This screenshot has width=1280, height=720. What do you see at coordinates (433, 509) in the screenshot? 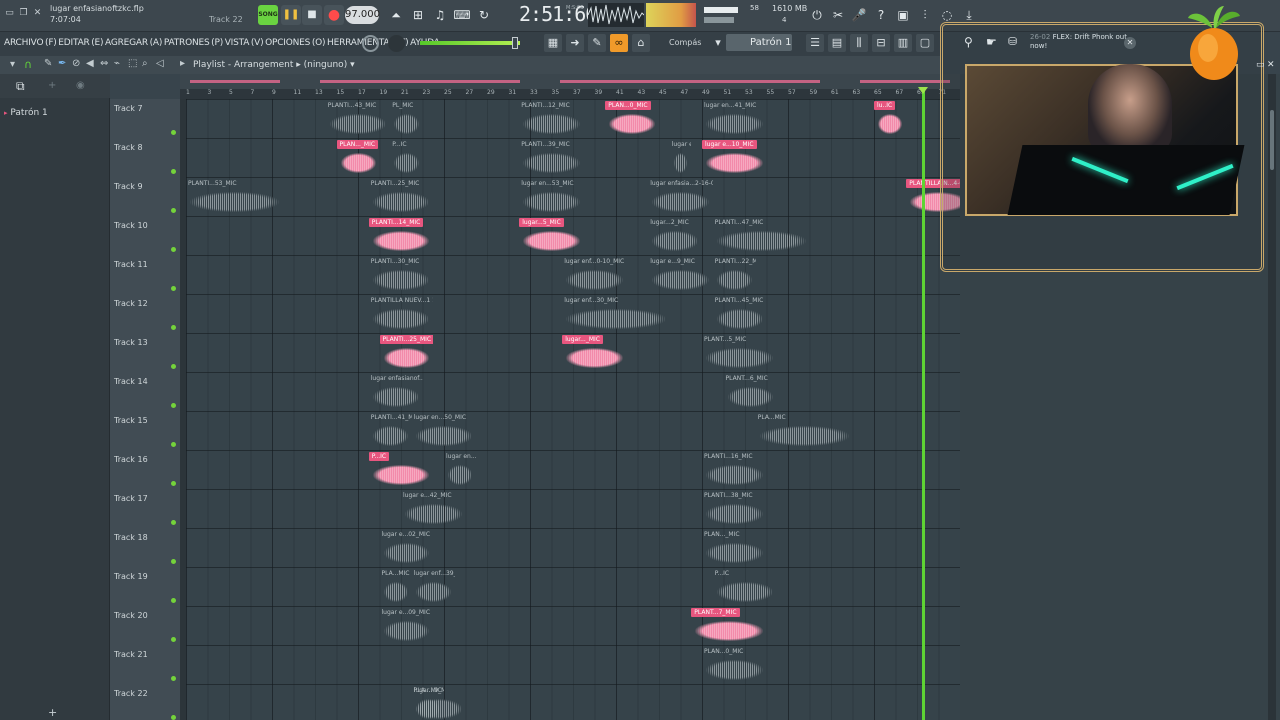
I see `audio-clip: lugar e...42_MIC` at bounding box center [433, 509].